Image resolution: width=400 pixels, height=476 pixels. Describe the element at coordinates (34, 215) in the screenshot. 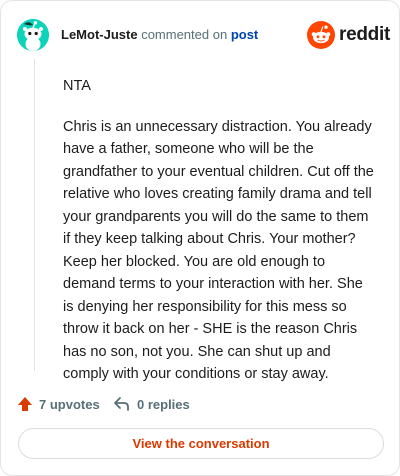

I see `thread-line` at that location.